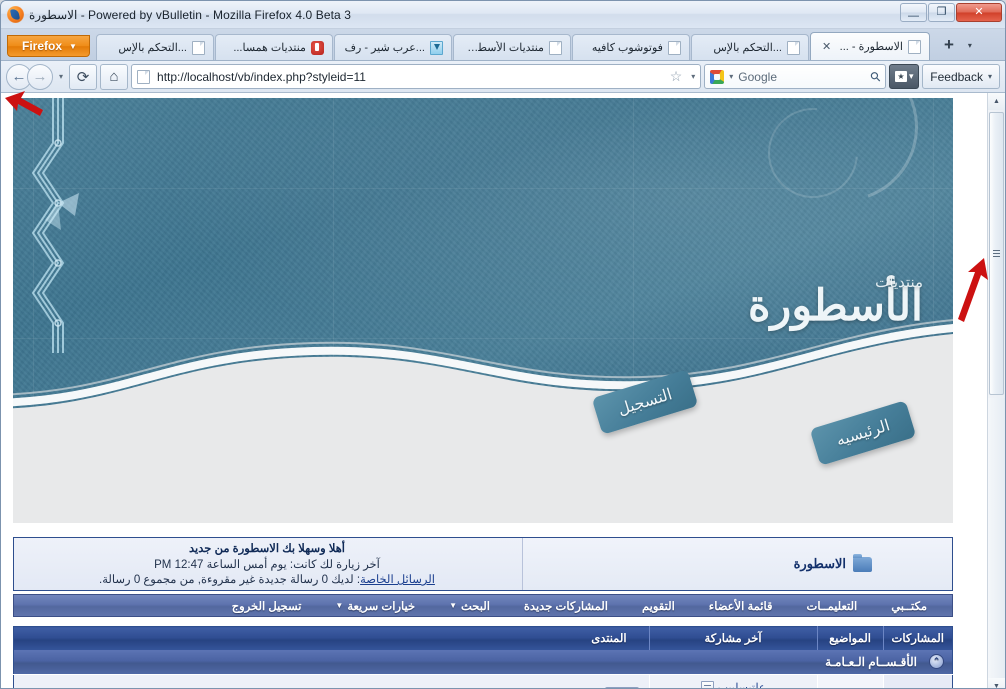 This screenshot has height=689, width=1006. Describe the element at coordinates (863, 433) in the screenshot. I see `banner-tab-home-label: الرئيسيه` at that location.